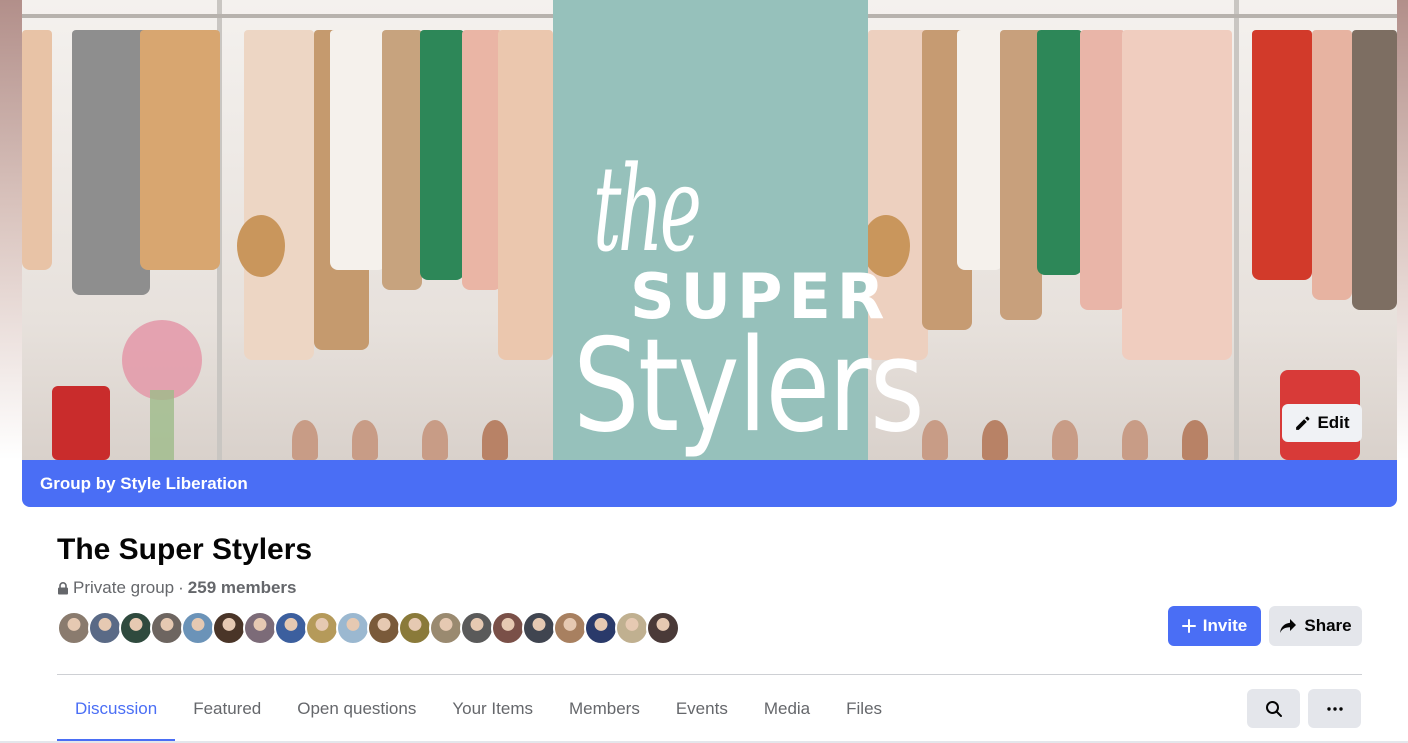  I want to click on logo-stylers-text: Stylers, so click(749, 386).